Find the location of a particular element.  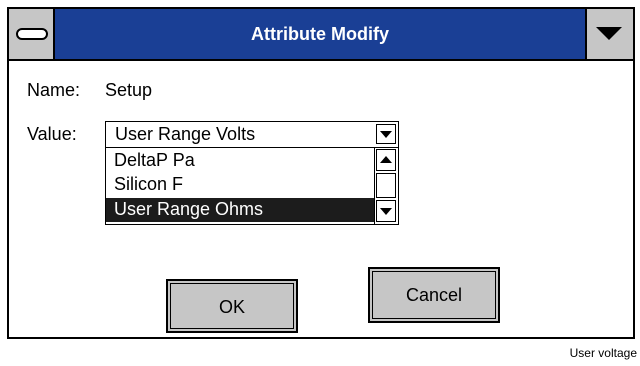

dropdown-button is located at coordinates (386, 134).